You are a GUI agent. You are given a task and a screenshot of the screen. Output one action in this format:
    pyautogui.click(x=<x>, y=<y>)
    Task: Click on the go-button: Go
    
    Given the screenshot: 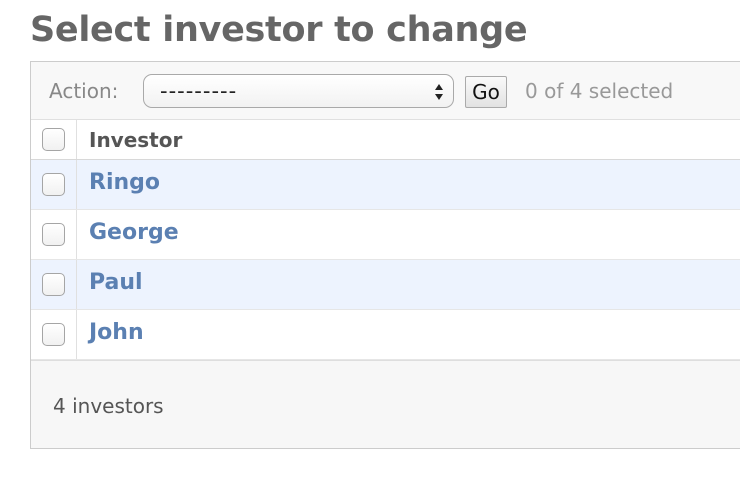 What is the action you would take?
    pyautogui.click(x=486, y=92)
    